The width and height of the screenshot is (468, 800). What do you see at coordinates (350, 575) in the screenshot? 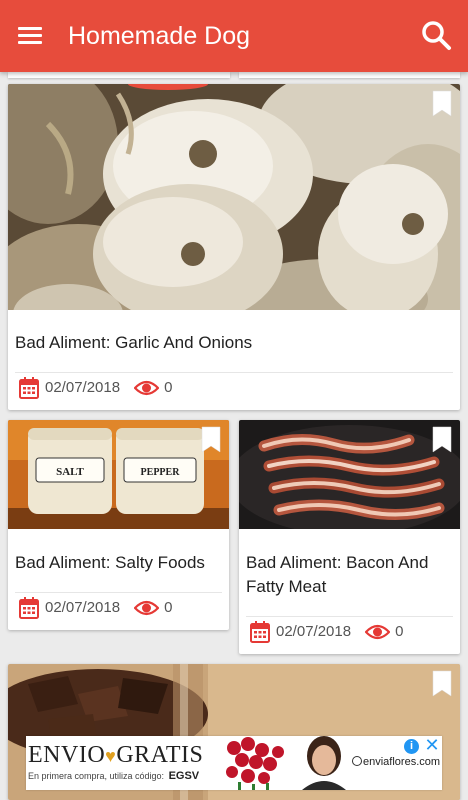
I see `article-title: Bad Aliment: Bacon And Fatty Meat` at bounding box center [350, 575].